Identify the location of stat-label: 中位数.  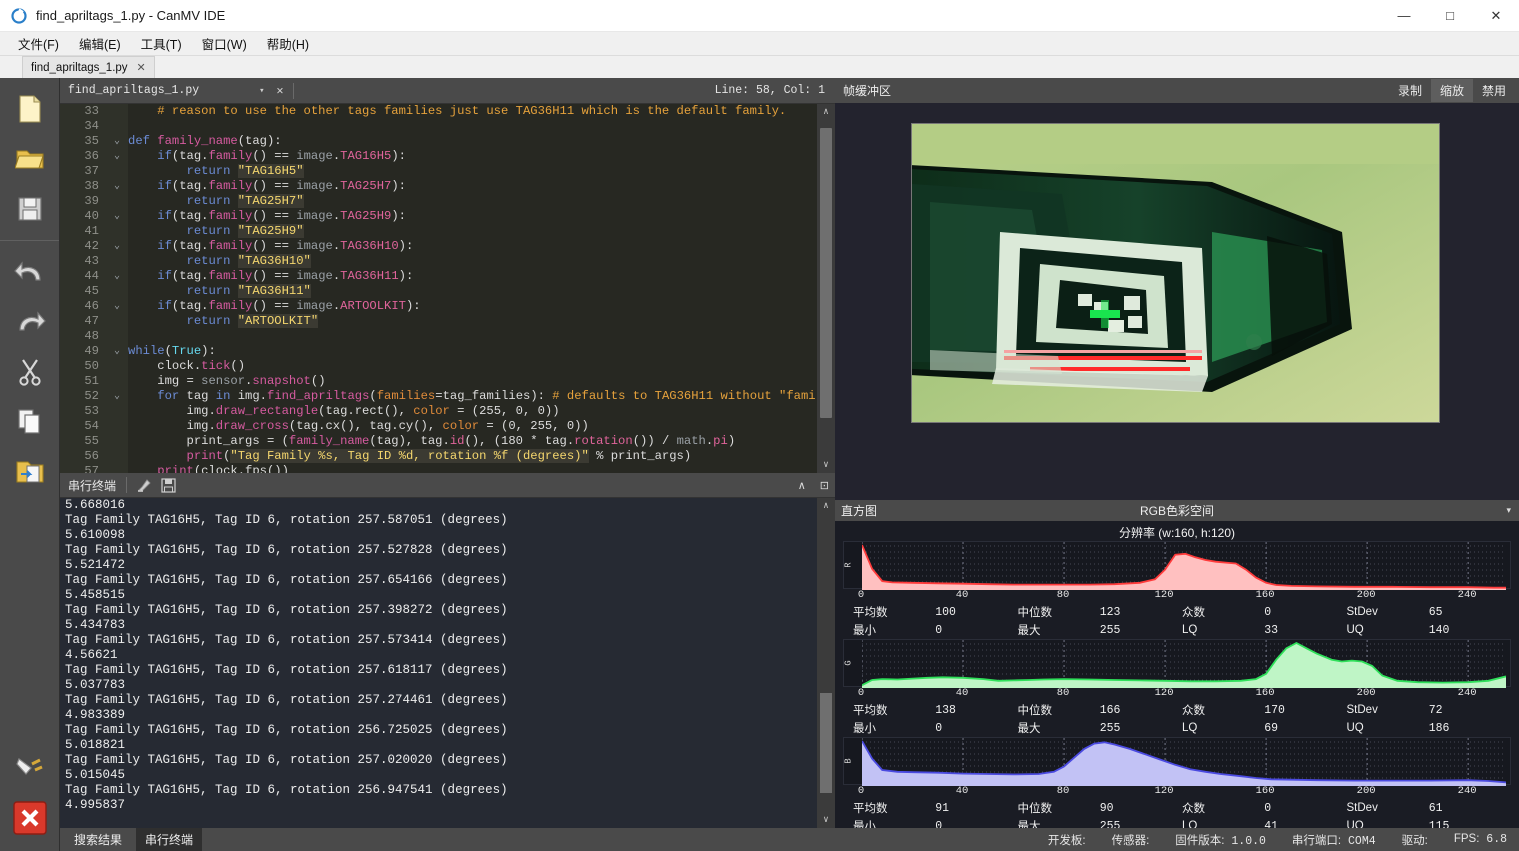
(1035, 613).